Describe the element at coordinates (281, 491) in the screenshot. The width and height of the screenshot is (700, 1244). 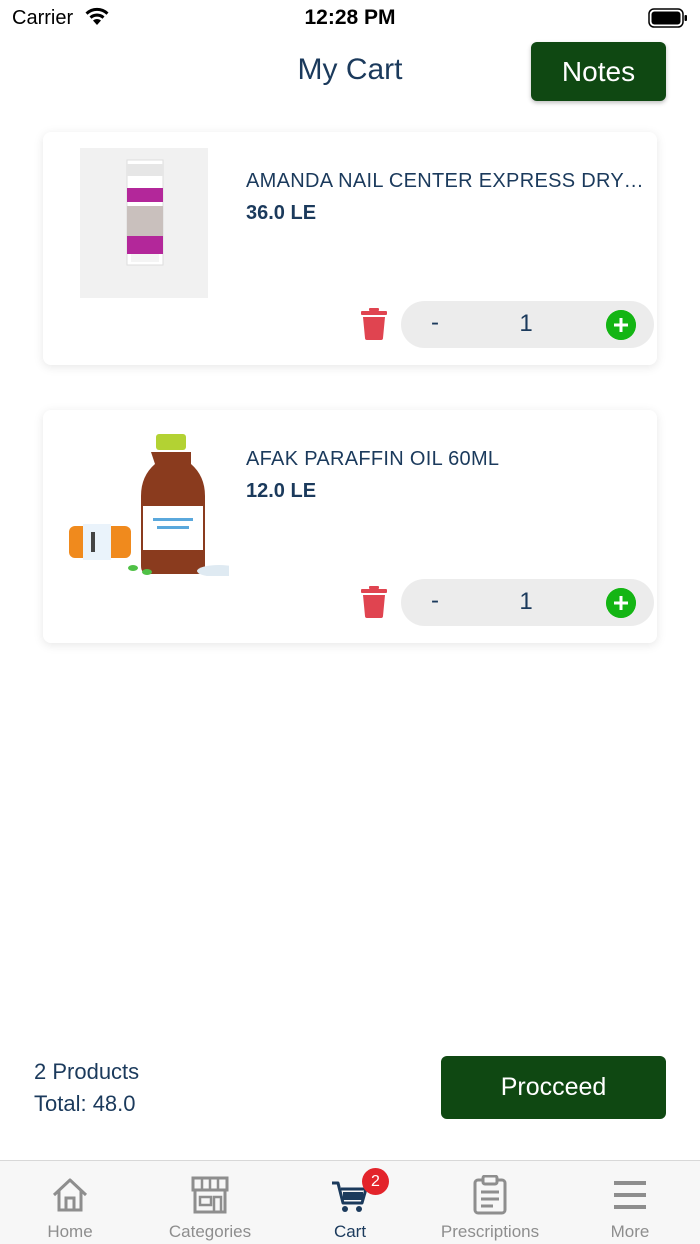
I see `product-price: 12.0 LE` at that location.